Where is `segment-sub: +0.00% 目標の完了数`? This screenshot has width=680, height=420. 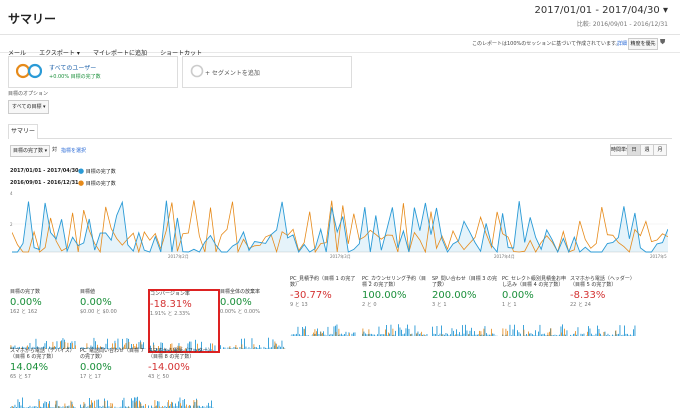
segment-sub: +0.00% 目標の完了数 is located at coordinates (75, 77).